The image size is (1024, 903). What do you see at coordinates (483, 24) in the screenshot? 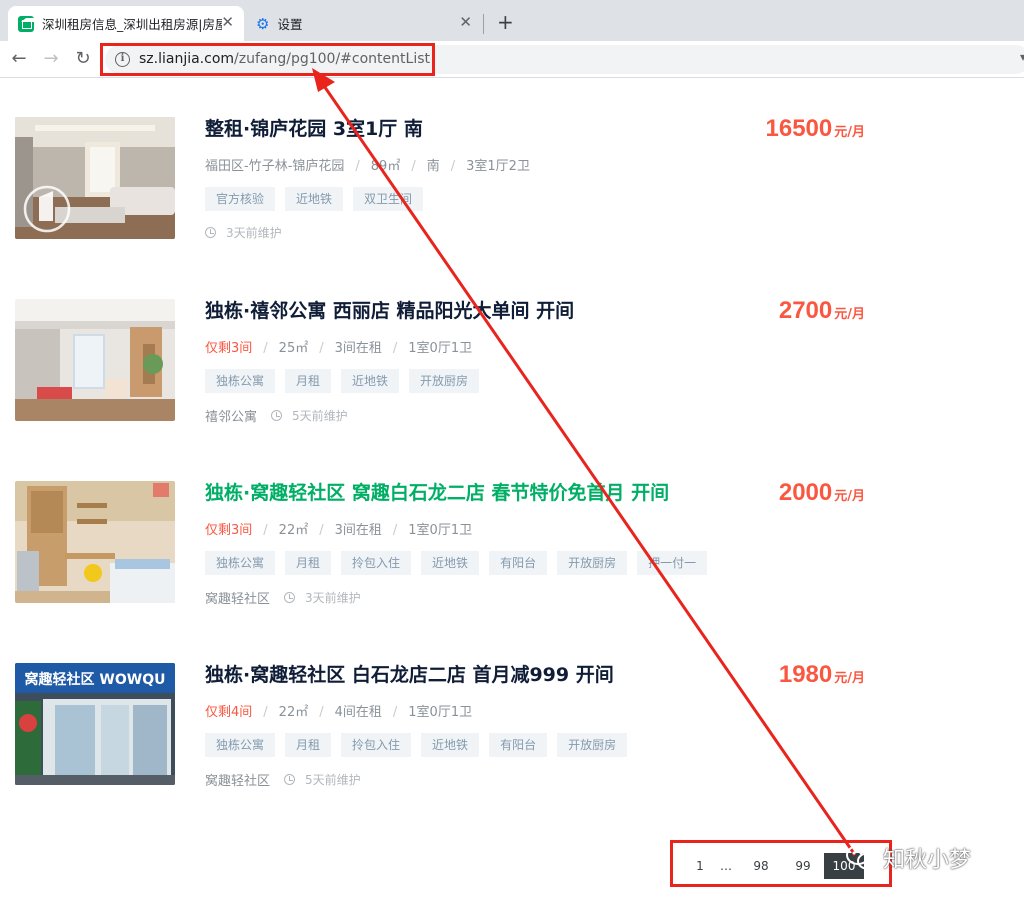
I see `tab-divider` at bounding box center [483, 24].